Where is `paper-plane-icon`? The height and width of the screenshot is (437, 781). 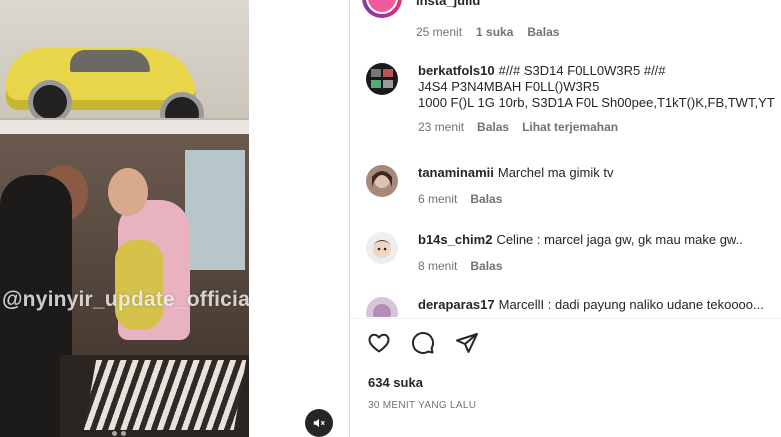
paper-plane-icon is located at coordinates (467, 343).